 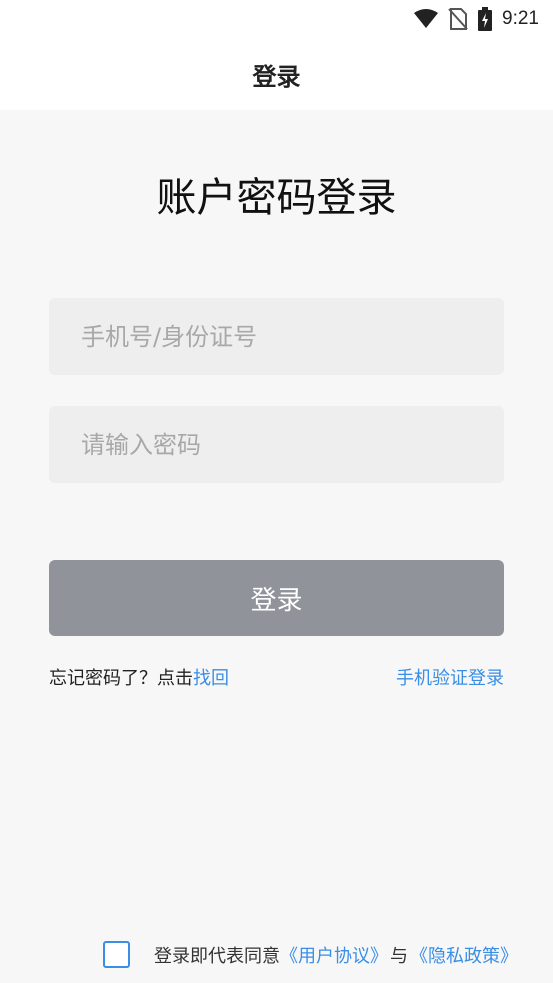 I want to click on form-heading: 账户密码登录, so click(x=276, y=198).